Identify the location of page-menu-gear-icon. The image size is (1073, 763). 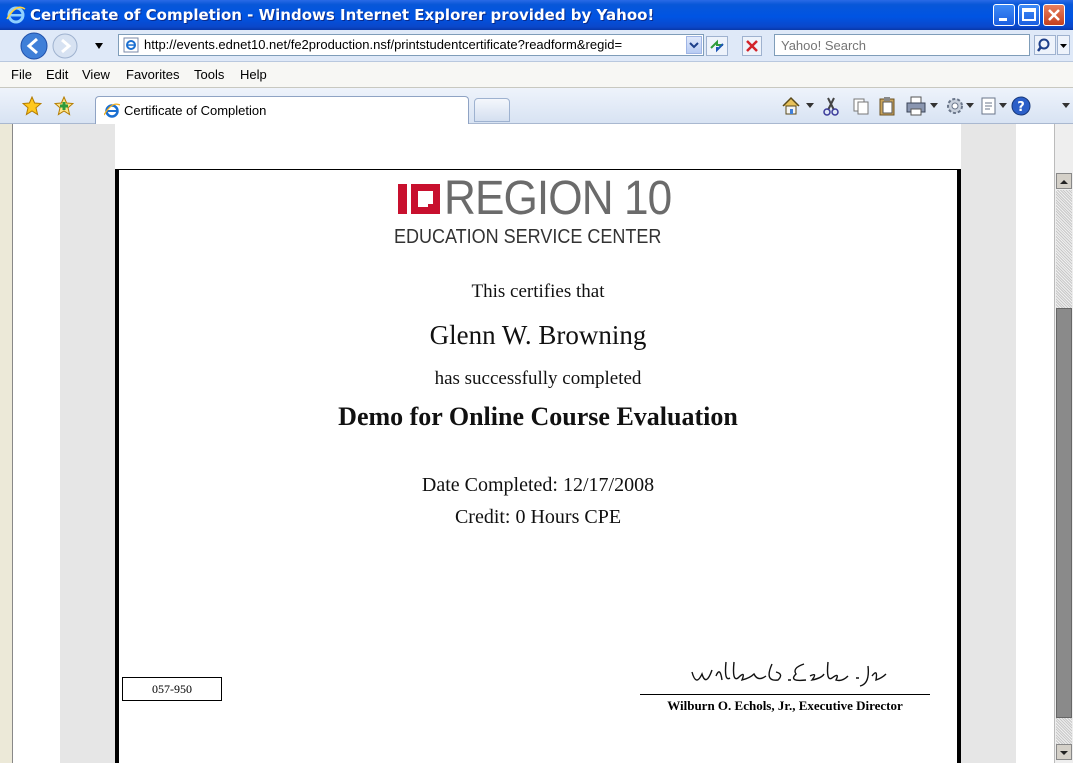
(955, 106).